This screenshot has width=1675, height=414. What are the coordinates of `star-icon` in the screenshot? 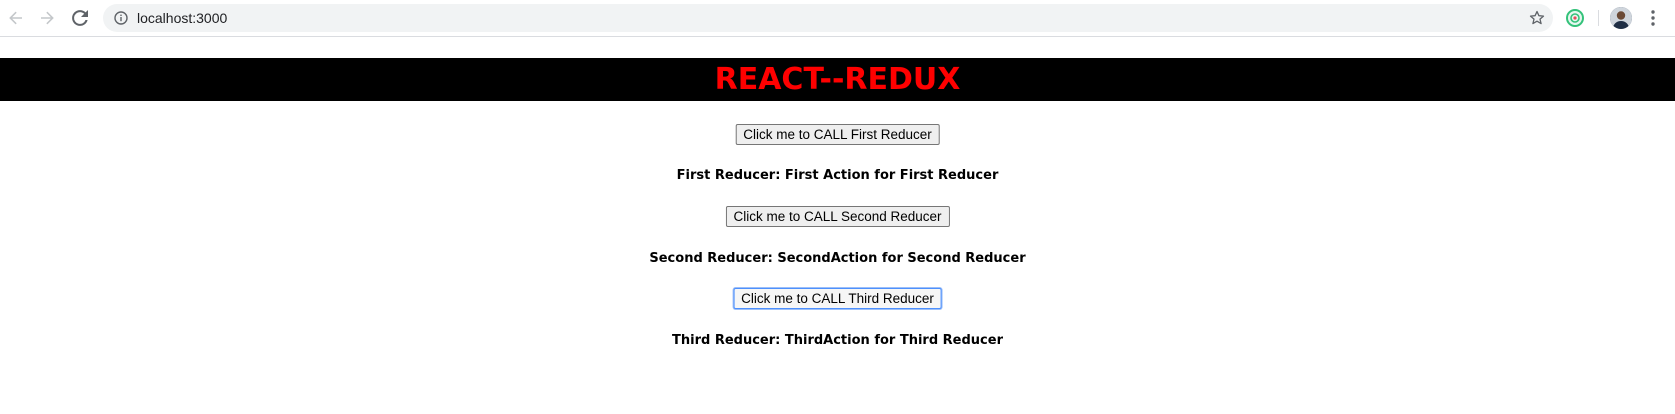 It's located at (1537, 18).